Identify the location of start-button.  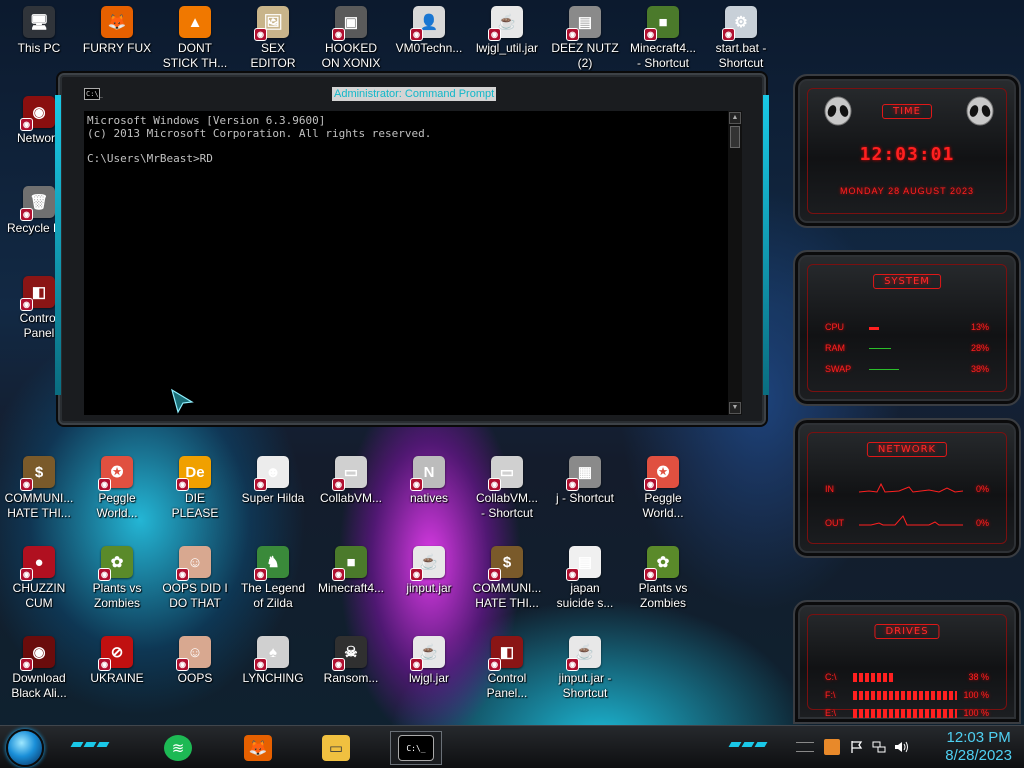
(25, 748).